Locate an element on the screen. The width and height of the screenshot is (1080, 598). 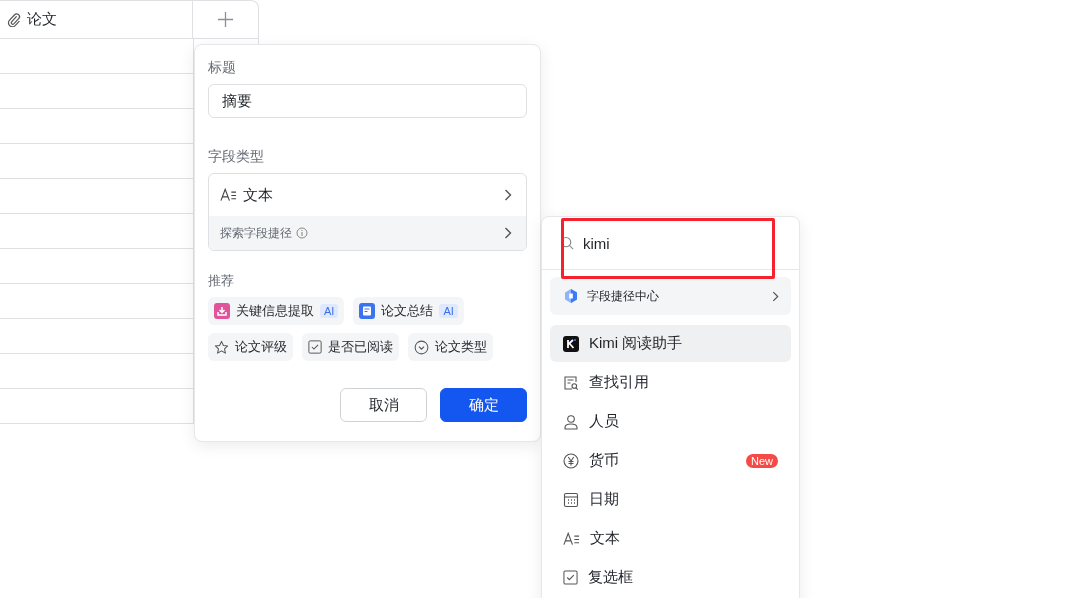
menu-item: 货币 New is located at coordinates (670, 460).